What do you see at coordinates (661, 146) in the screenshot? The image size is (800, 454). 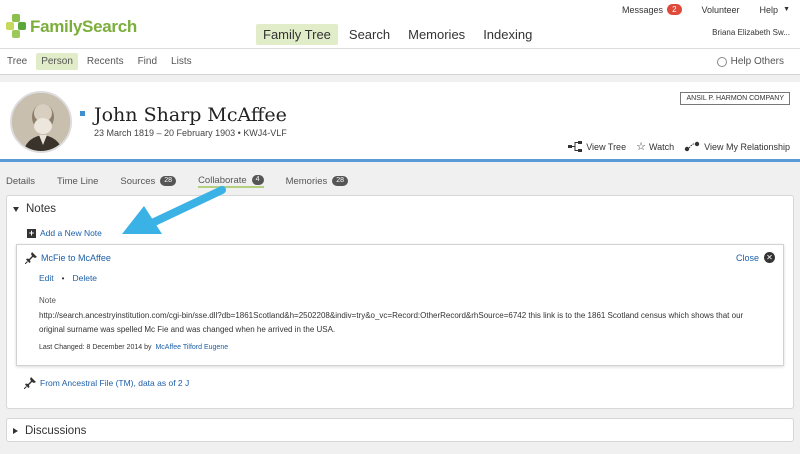 I see `watch-label: Watch` at bounding box center [661, 146].